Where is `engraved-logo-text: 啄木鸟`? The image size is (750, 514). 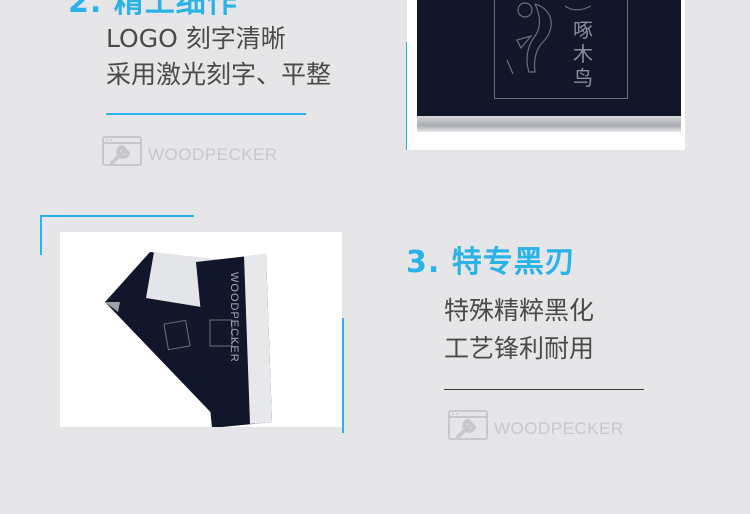
engraved-logo-text: 啄木鸟 is located at coordinates (583, 54).